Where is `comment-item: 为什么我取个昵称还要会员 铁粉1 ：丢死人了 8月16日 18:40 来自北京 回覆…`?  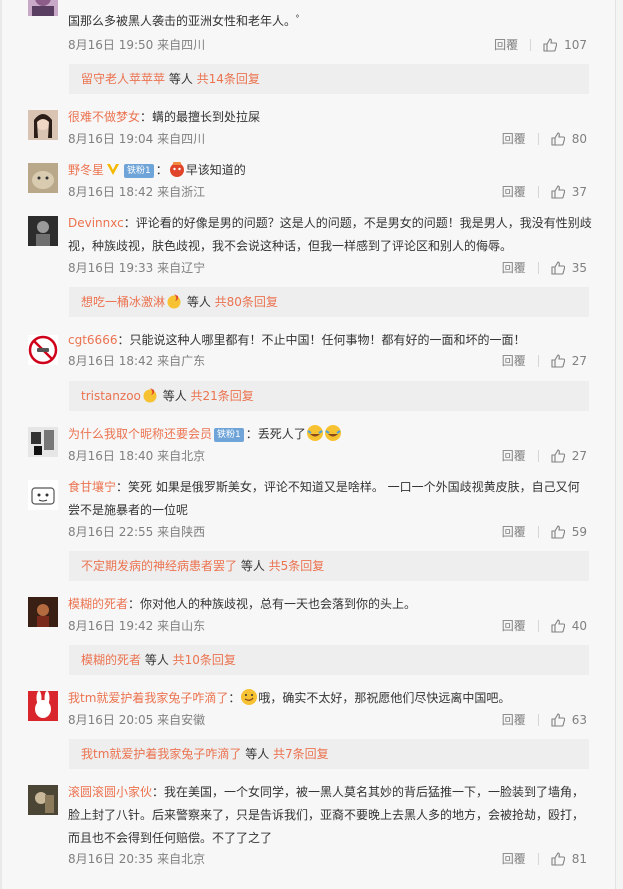 comment-item: 为什么我取个昵称还要会员 铁粉1 ：丢死人了 8月16日 18:40 来自北京 回覆… is located at coordinates (310, 446).